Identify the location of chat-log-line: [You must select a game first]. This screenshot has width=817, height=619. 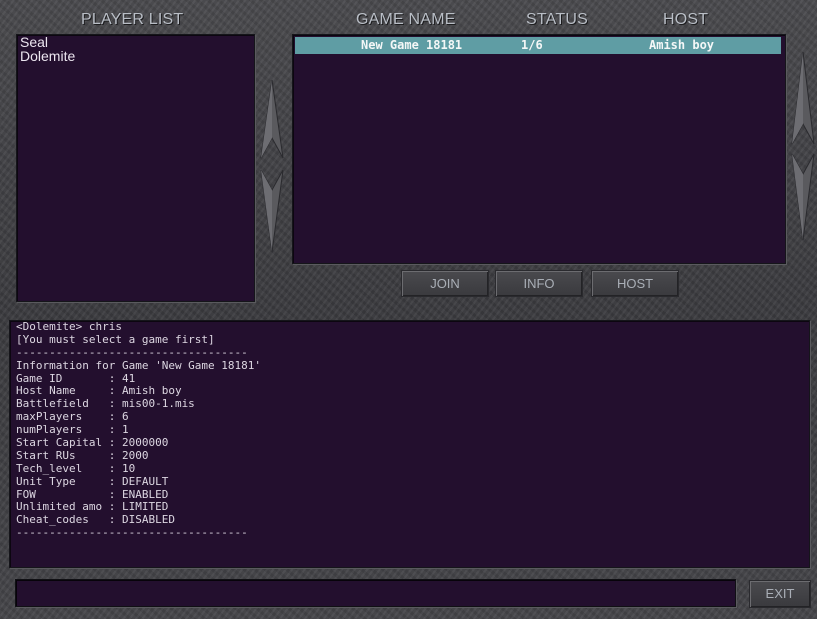
(115, 339).